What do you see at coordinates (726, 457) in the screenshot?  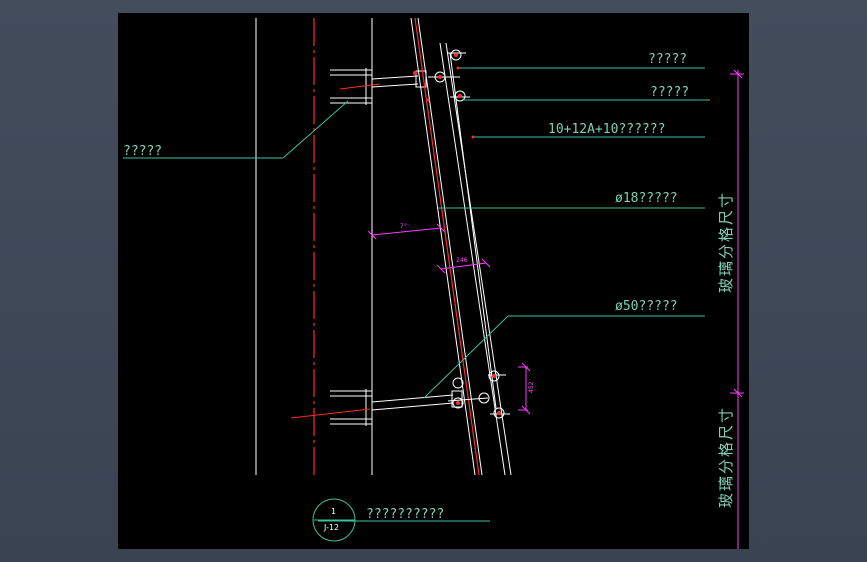 I see `grid-size-label-lower: 玻璃分格尺寸` at bounding box center [726, 457].